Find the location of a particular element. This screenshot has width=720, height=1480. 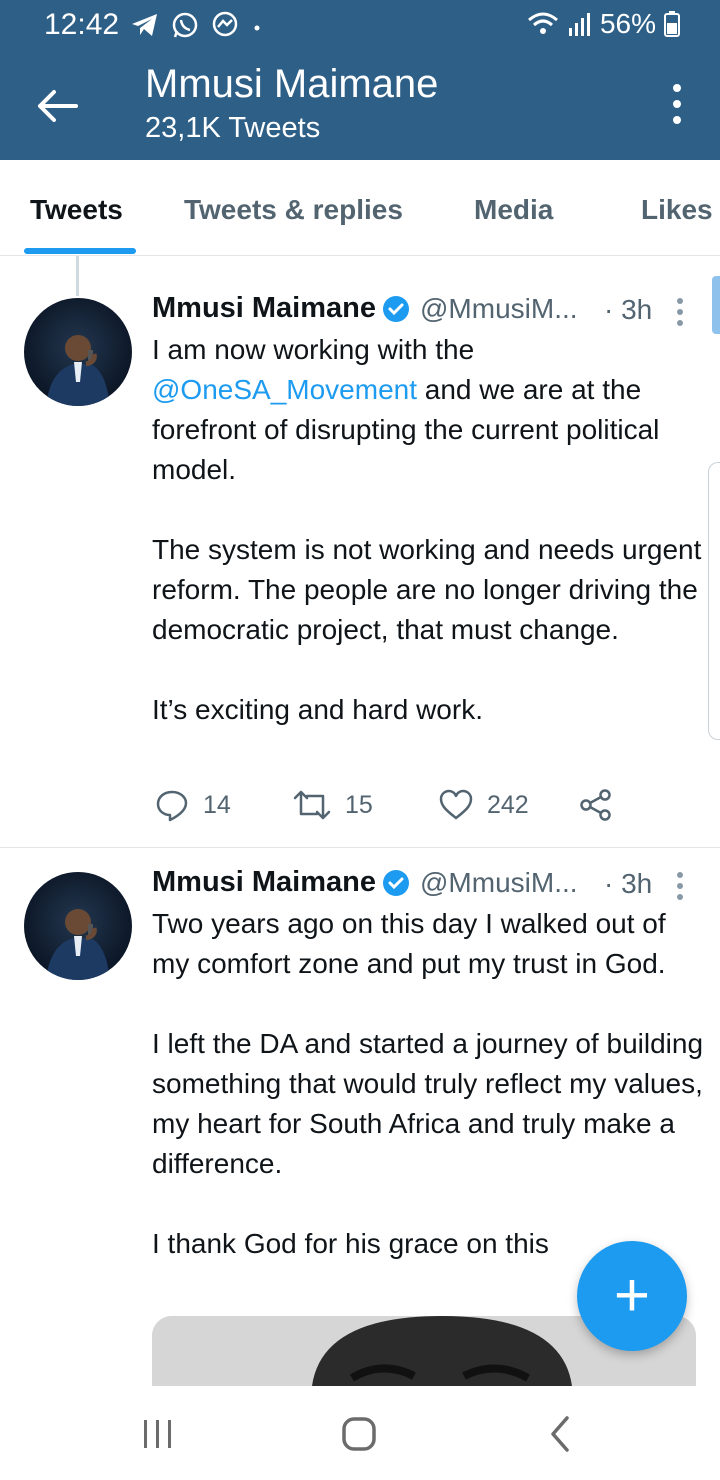

back-arrow-icon is located at coordinates (58, 106).